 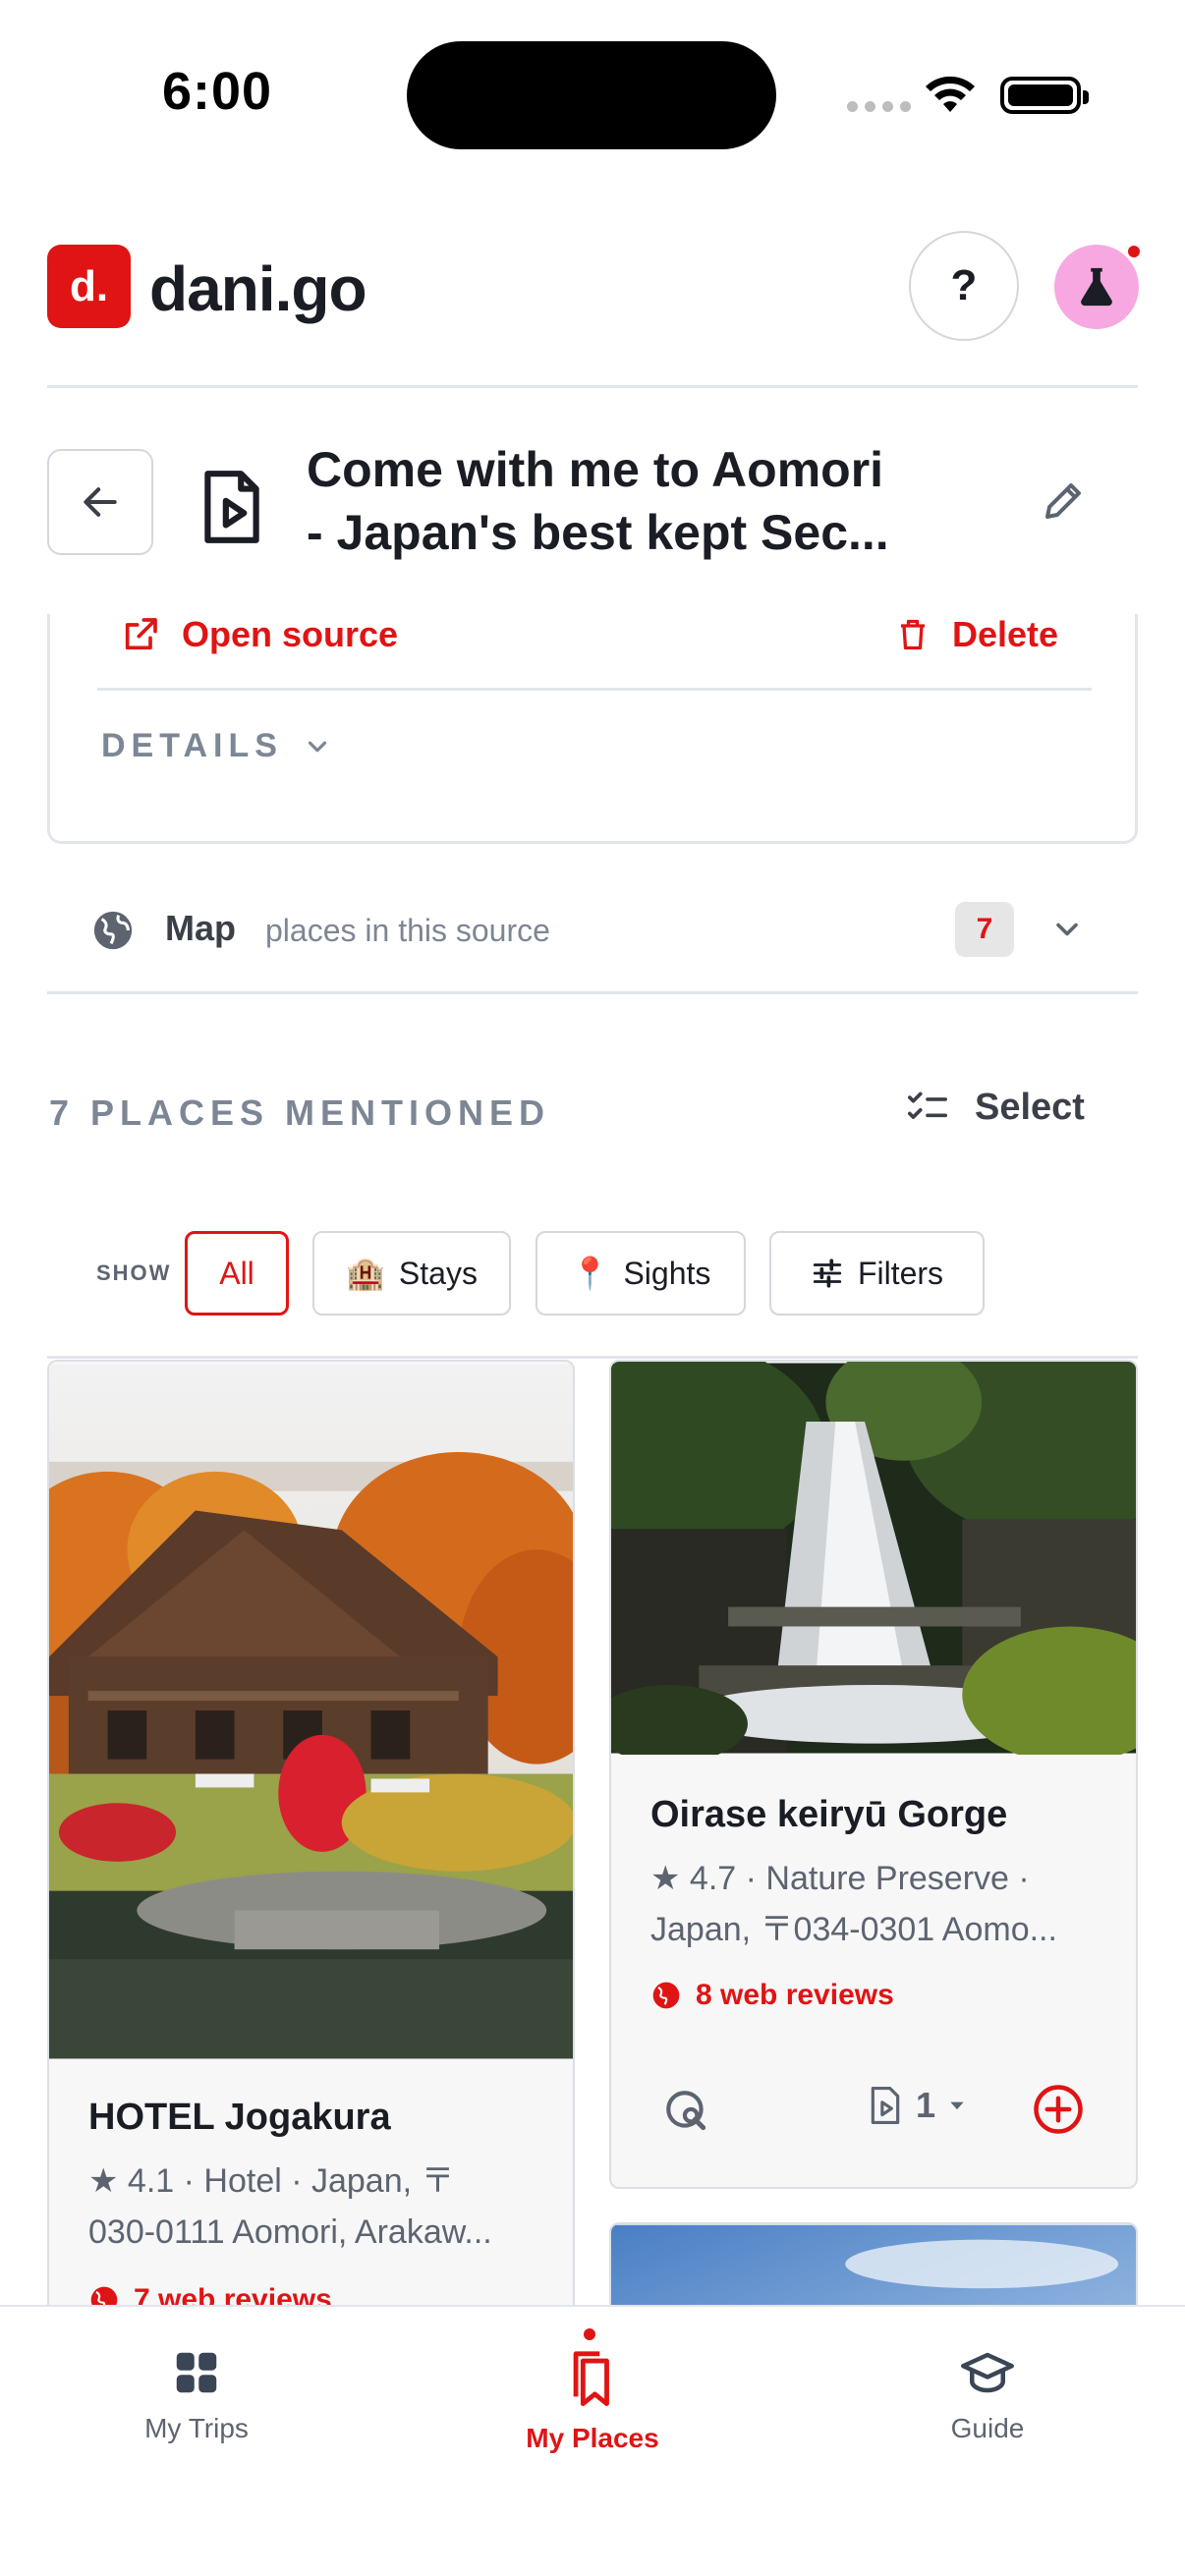 I want to click on grid-icon, so click(x=197, y=2372).